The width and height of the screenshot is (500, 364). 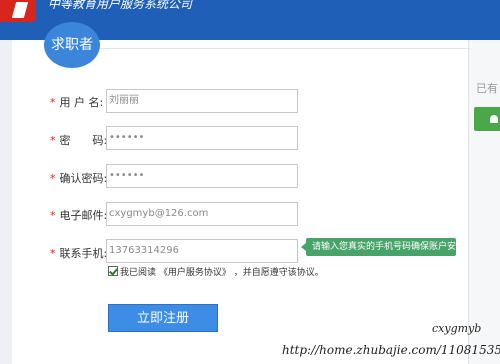 What do you see at coordinates (83, 215) in the screenshot?
I see `email-label-text: 电子邮件:` at bounding box center [83, 215].